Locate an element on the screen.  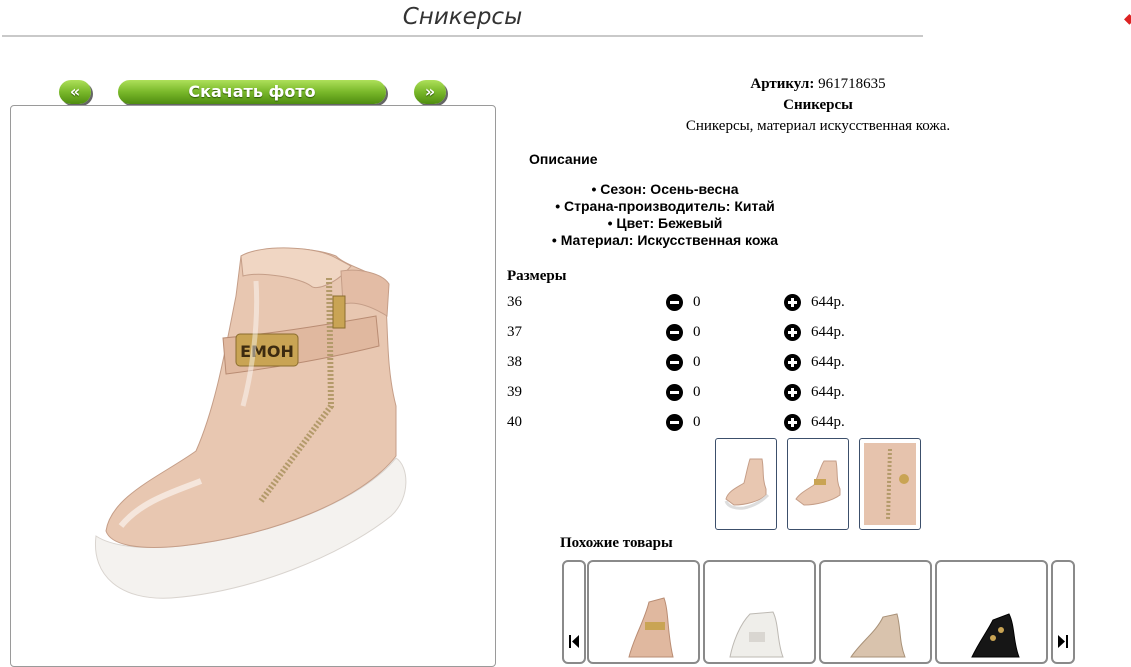
size-value: 36 is located at coordinates (514, 302).